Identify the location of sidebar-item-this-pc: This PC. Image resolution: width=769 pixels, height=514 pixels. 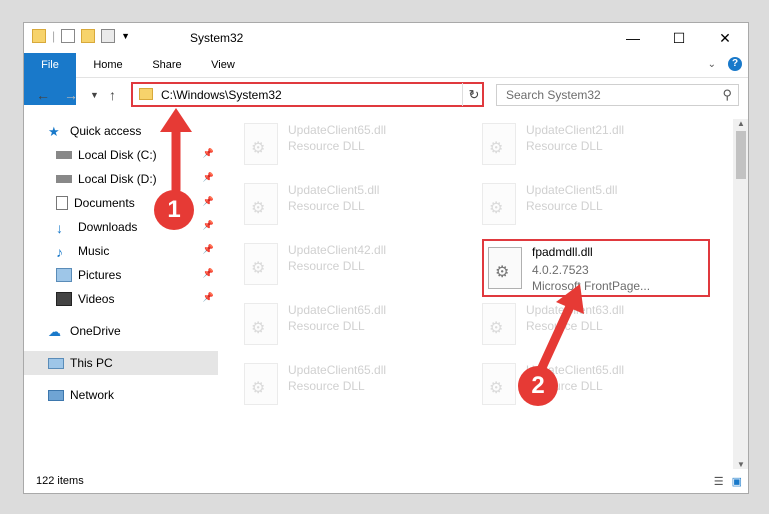
(121, 363).